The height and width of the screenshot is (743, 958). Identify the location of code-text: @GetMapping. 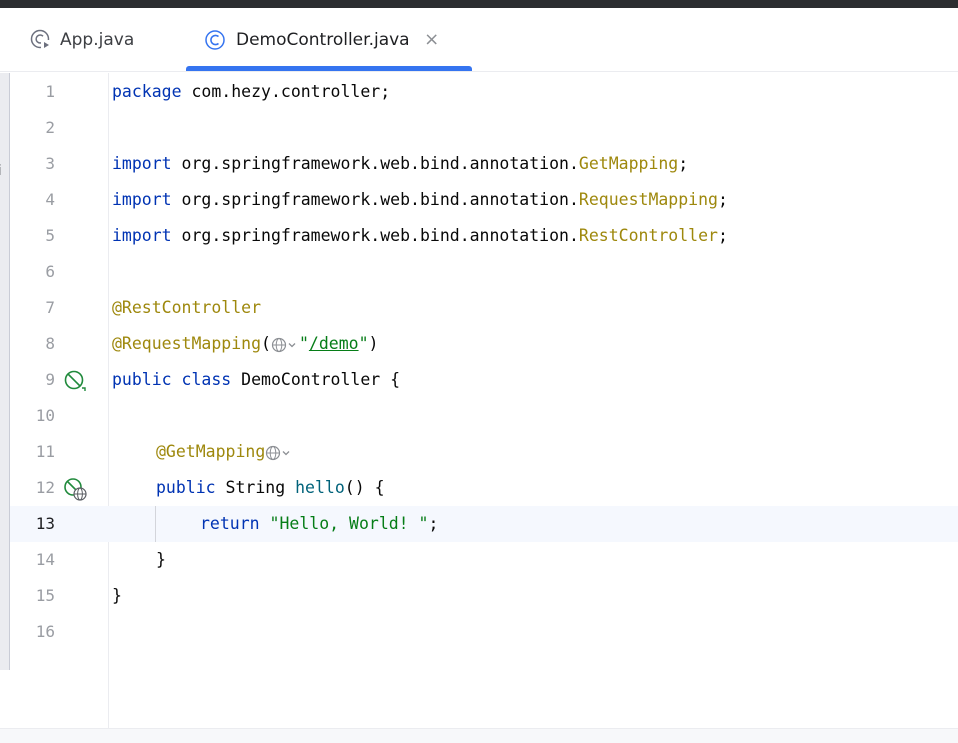
(224, 452).